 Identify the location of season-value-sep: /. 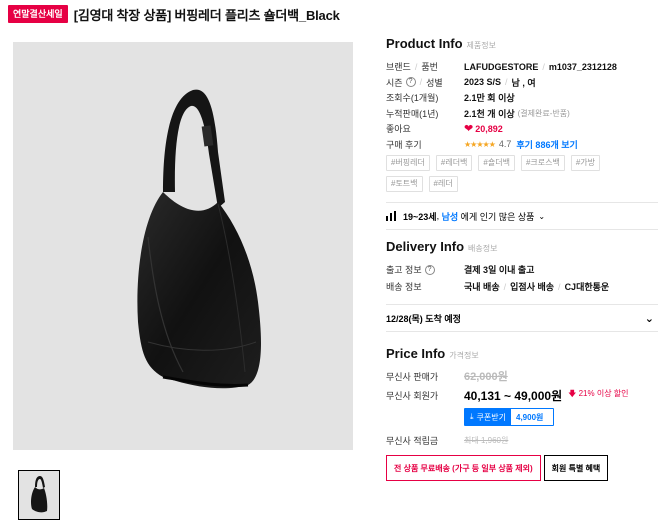
(506, 82).